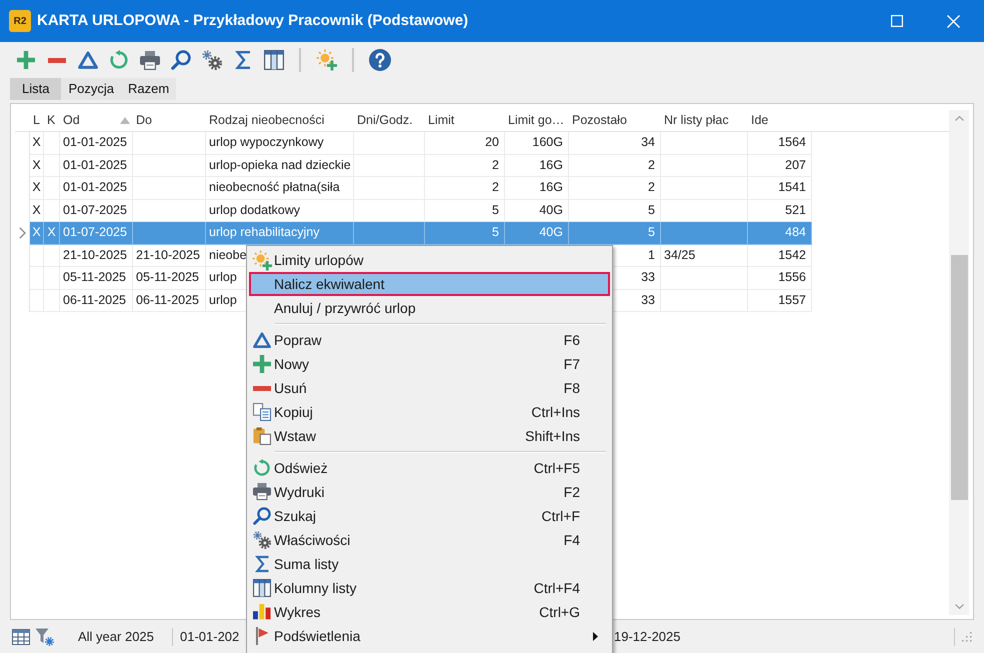 This screenshot has width=984, height=653. I want to click on table-row: X 01-01-2025 urlop wypoczynkowy 20 160G 34 1564, so click(421, 143).